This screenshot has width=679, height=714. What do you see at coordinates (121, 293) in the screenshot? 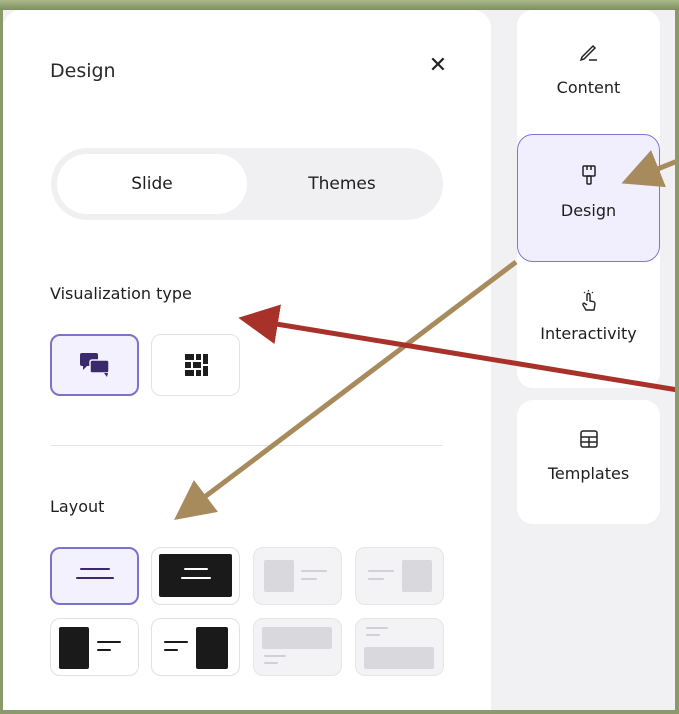
I see `visualization-type-label: Visualization type` at bounding box center [121, 293].